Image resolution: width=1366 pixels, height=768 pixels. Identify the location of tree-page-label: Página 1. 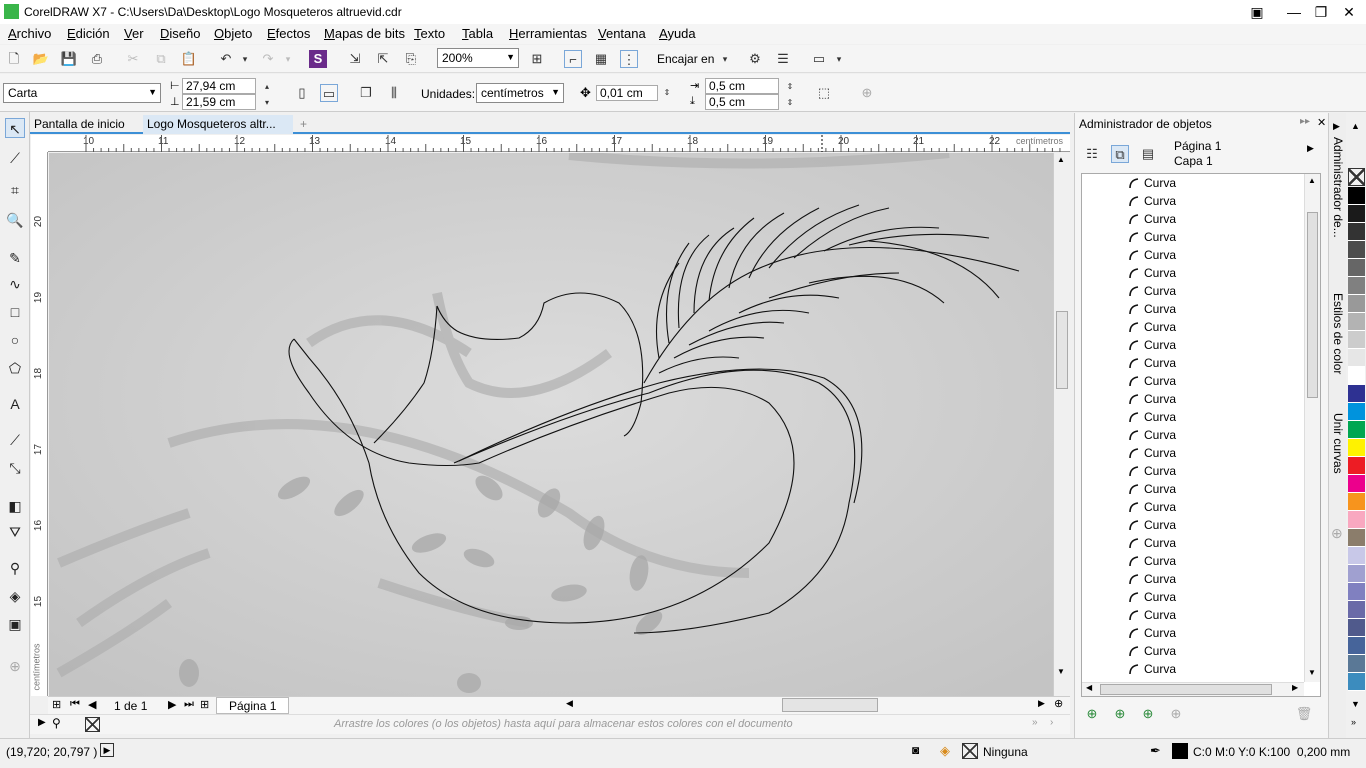
(1197, 146).